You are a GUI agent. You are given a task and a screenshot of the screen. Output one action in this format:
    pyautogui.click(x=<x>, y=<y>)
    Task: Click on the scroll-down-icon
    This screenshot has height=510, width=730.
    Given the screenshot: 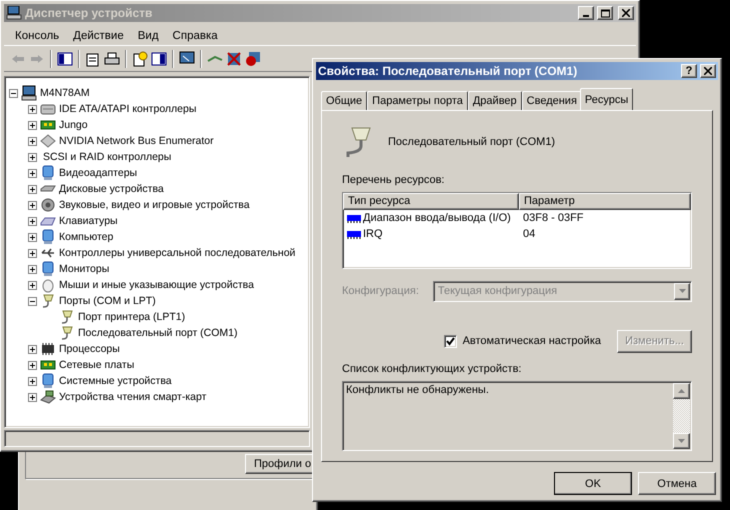 What is the action you would take?
    pyautogui.click(x=681, y=441)
    